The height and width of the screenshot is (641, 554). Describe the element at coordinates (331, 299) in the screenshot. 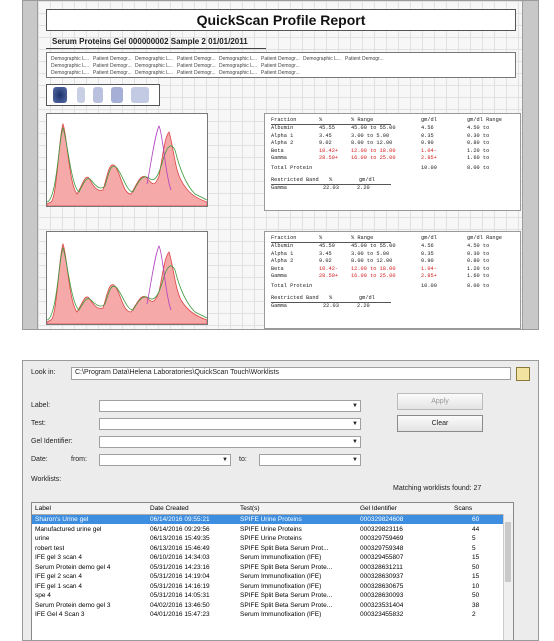

I see `restricted-band-header: Restricted Band% gm/dl` at that location.